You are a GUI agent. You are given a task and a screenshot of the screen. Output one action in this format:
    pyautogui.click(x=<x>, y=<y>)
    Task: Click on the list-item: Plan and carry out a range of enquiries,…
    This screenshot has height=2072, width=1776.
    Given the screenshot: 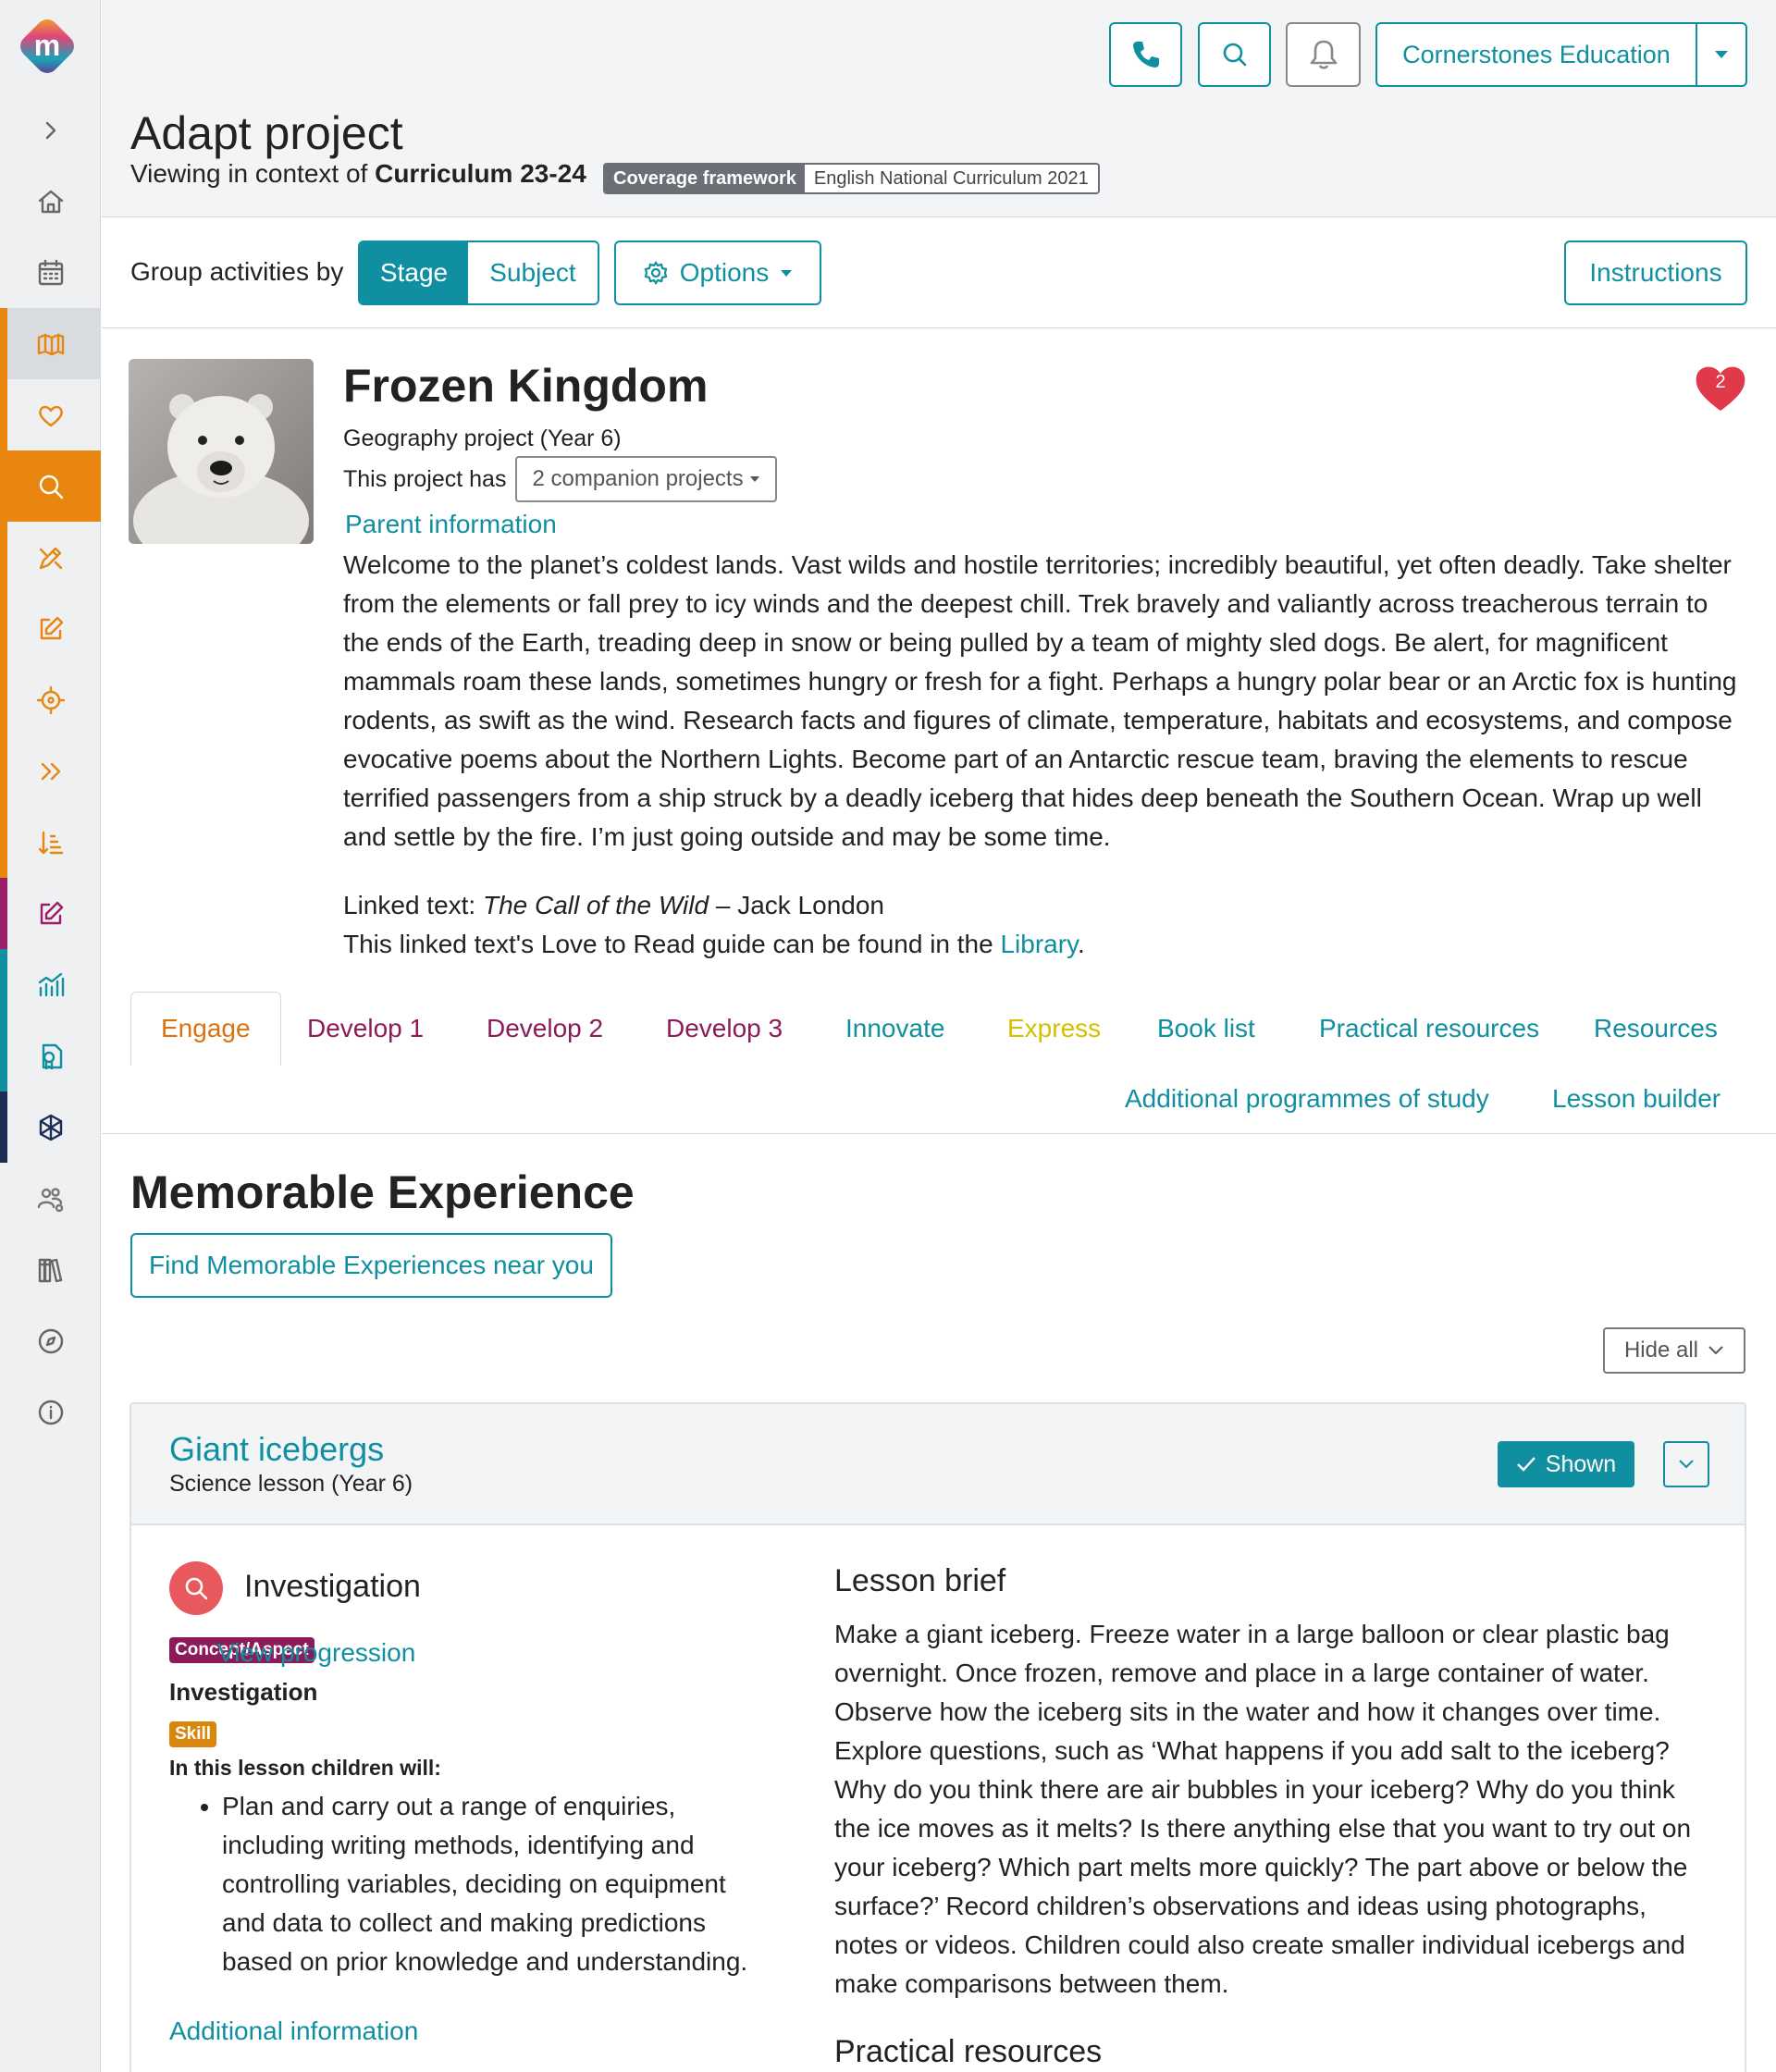 What is the action you would take?
    pyautogui.click(x=496, y=1884)
    